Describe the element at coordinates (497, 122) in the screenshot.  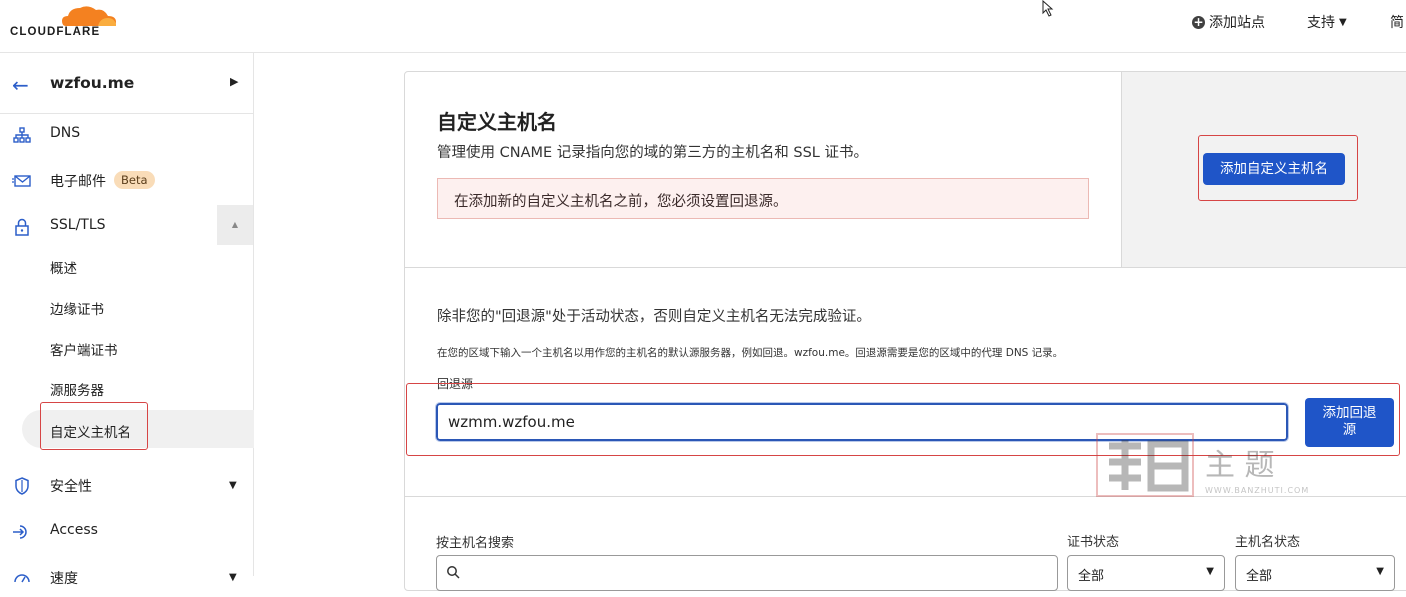
I see `page-title: 自定义主机名` at that location.